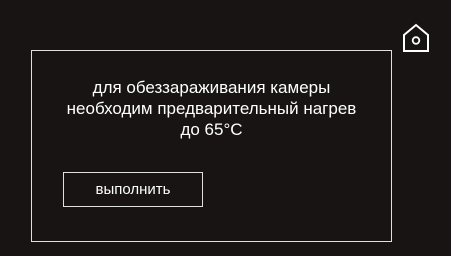 The height and width of the screenshot is (256, 451). I want to click on dialog-message-line: для обеззараживания камеры, so click(211, 87).